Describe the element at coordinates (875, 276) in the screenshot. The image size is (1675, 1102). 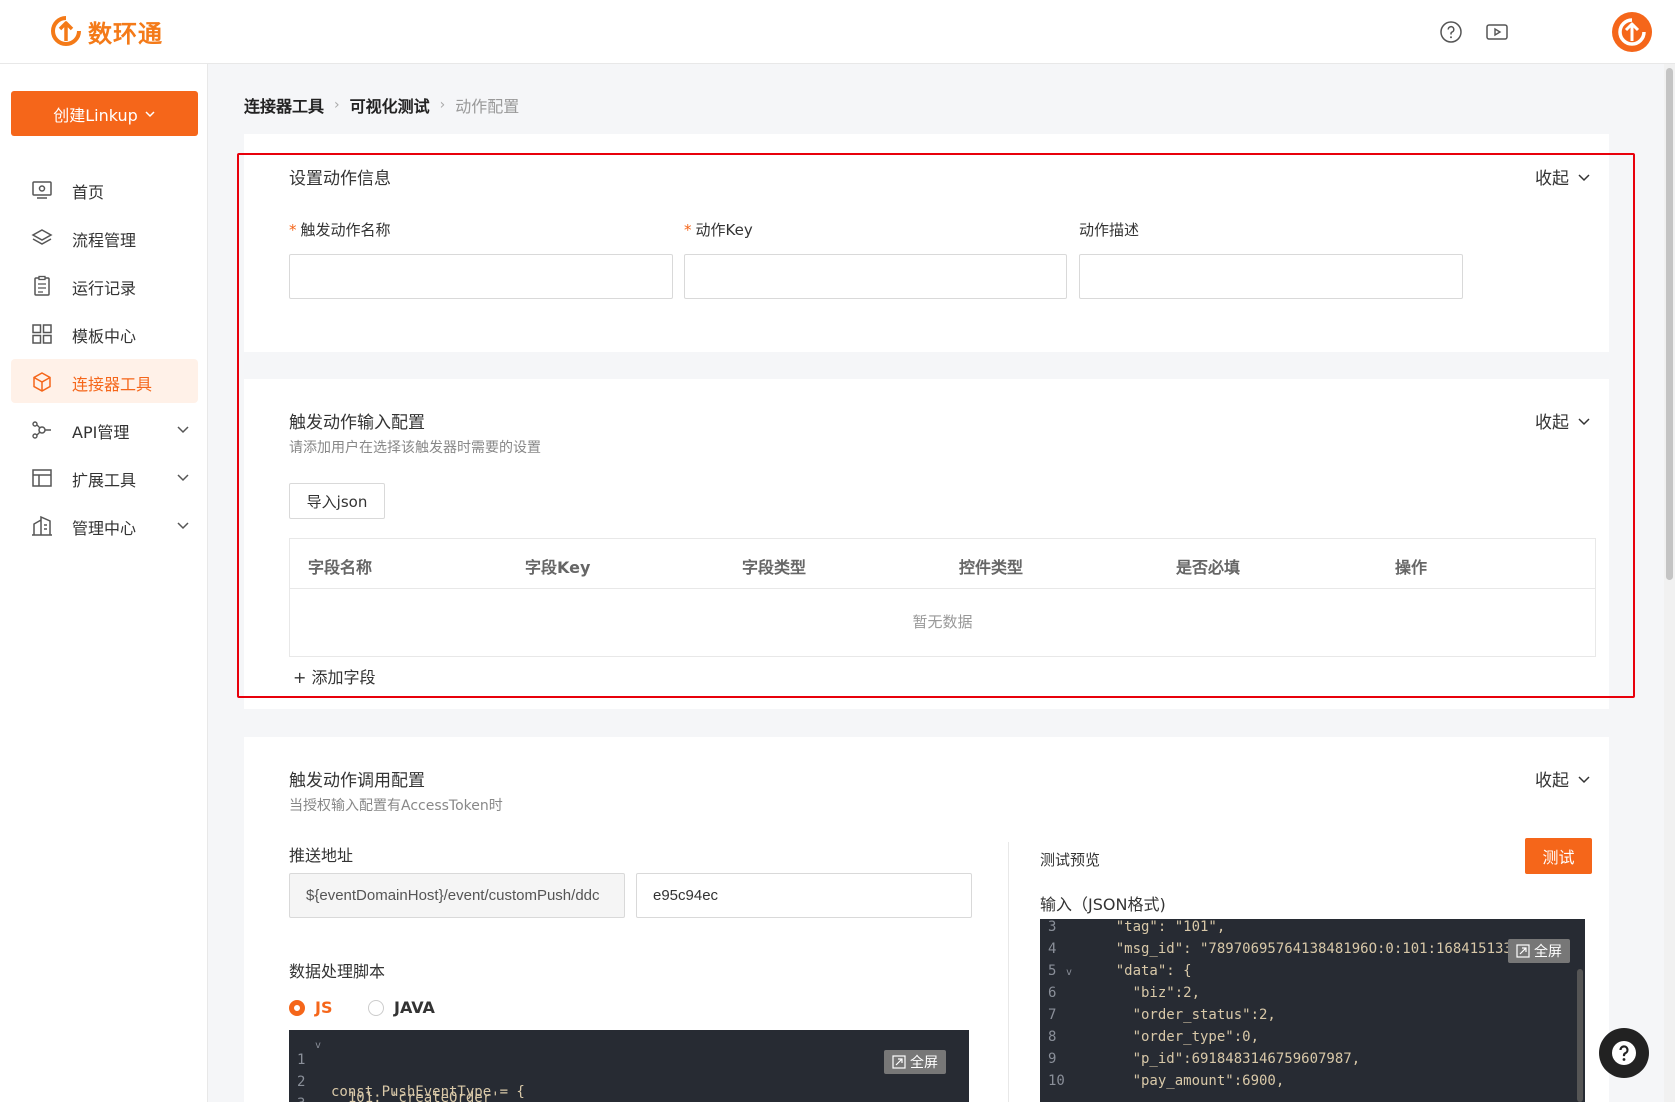
I see `action-key-input` at that location.